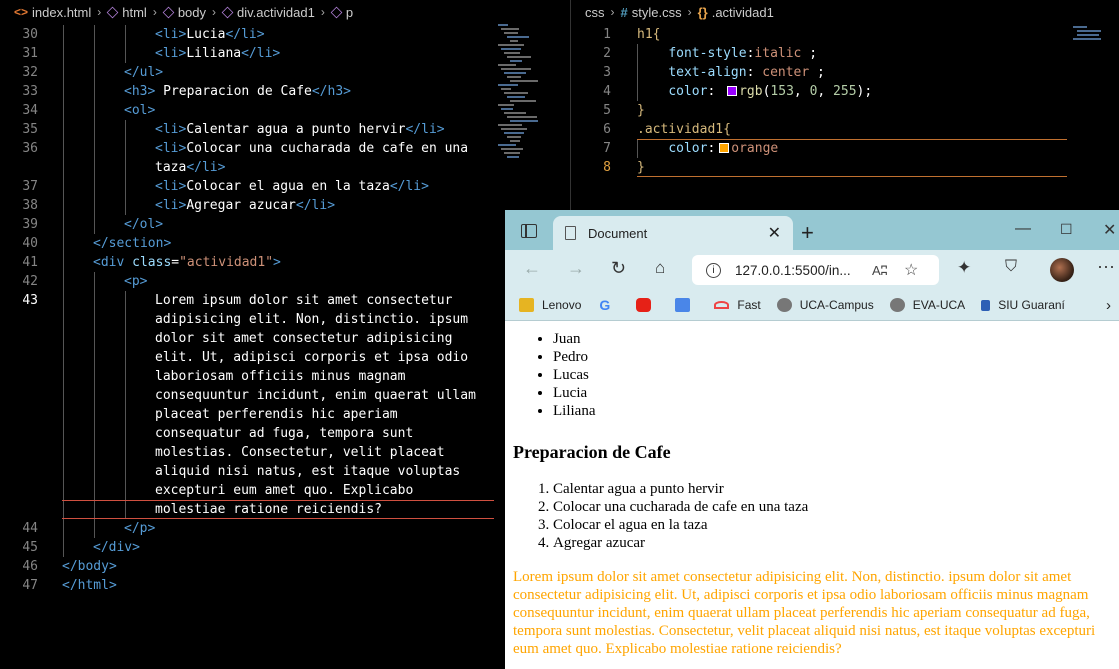 The height and width of the screenshot is (669, 1119). I want to click on maximize-icon: ☐, so click(1066, 229).